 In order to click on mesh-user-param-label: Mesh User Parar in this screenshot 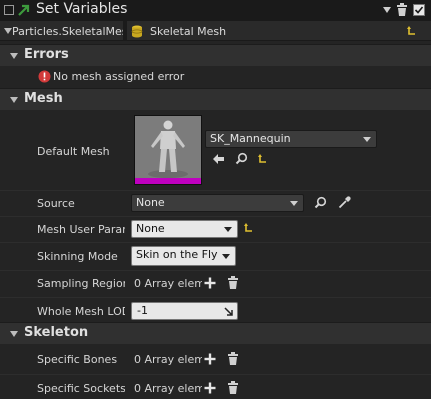, I will do `click(81, 229)`.